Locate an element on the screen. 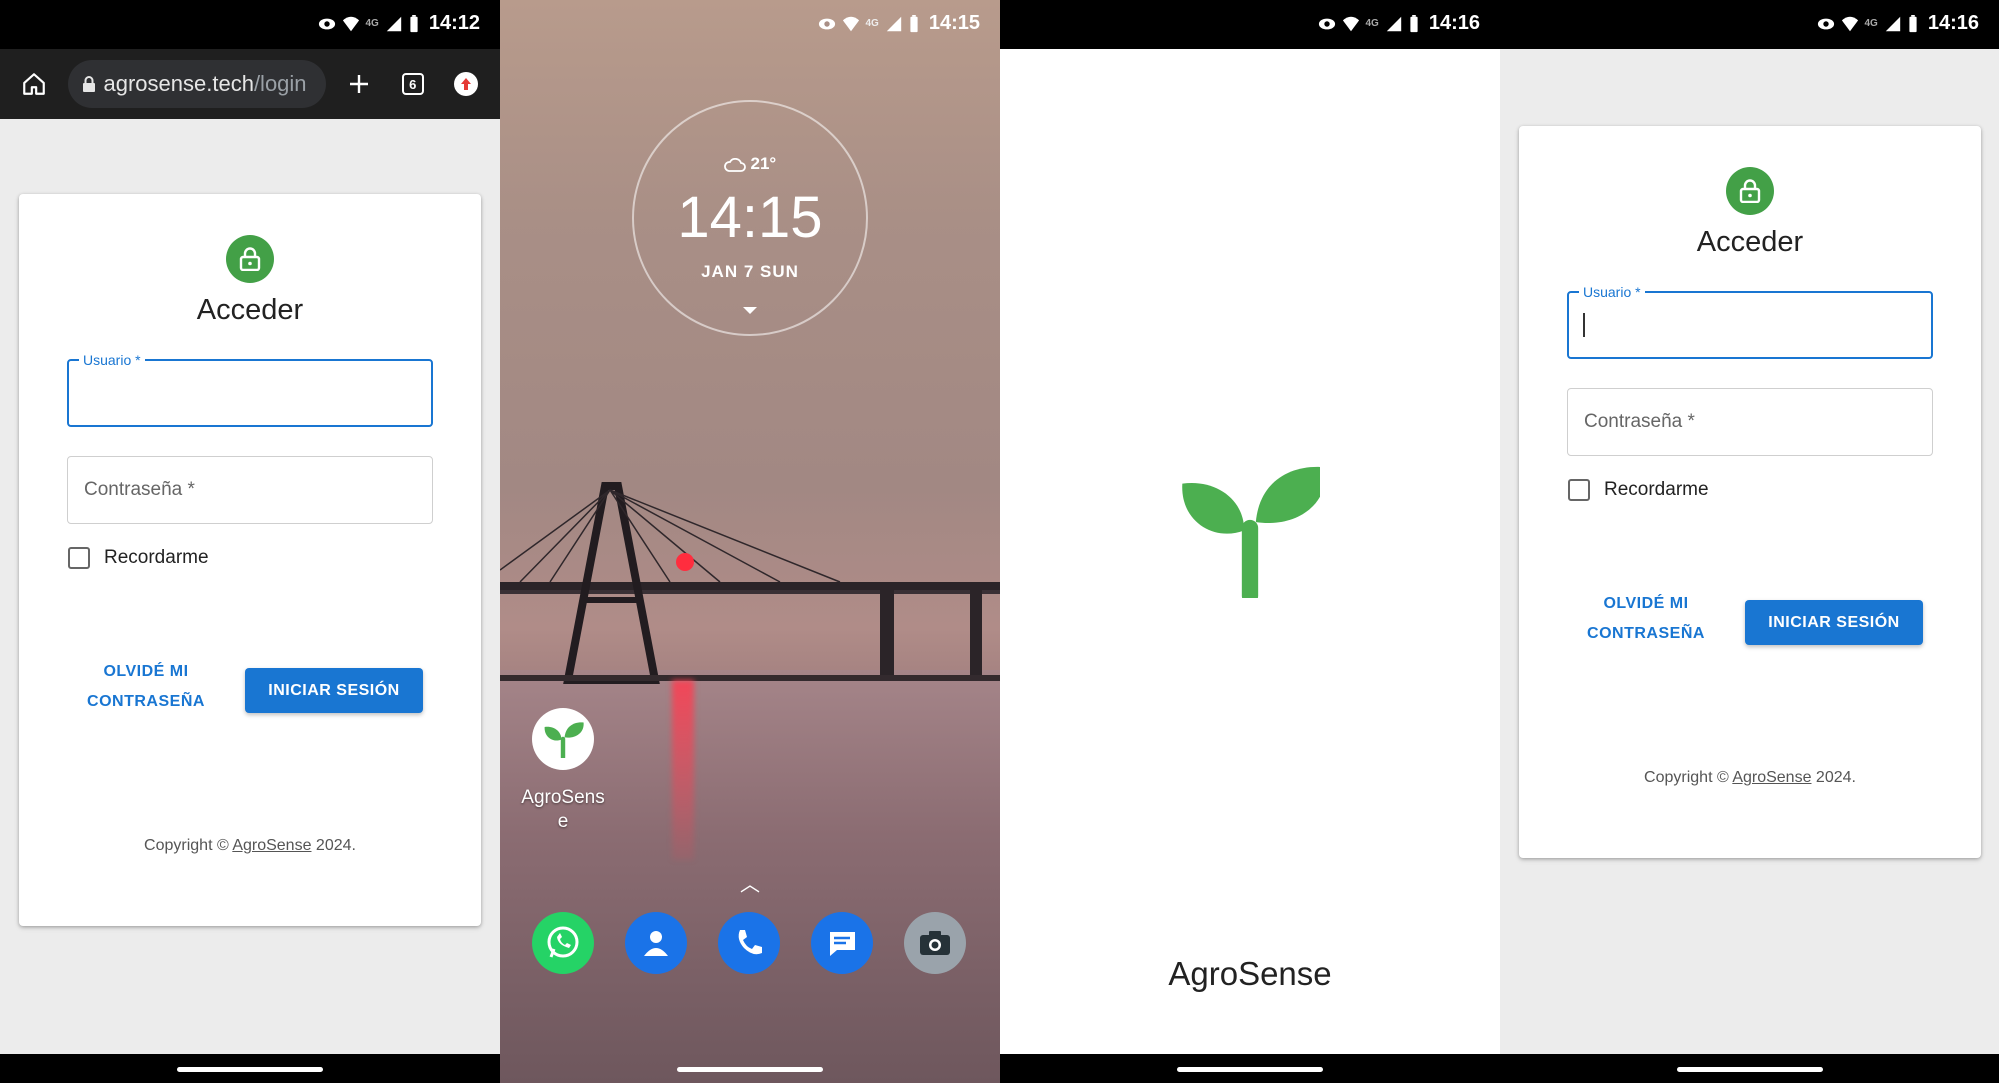  contacts-icon is located at coordinates (656, 943).